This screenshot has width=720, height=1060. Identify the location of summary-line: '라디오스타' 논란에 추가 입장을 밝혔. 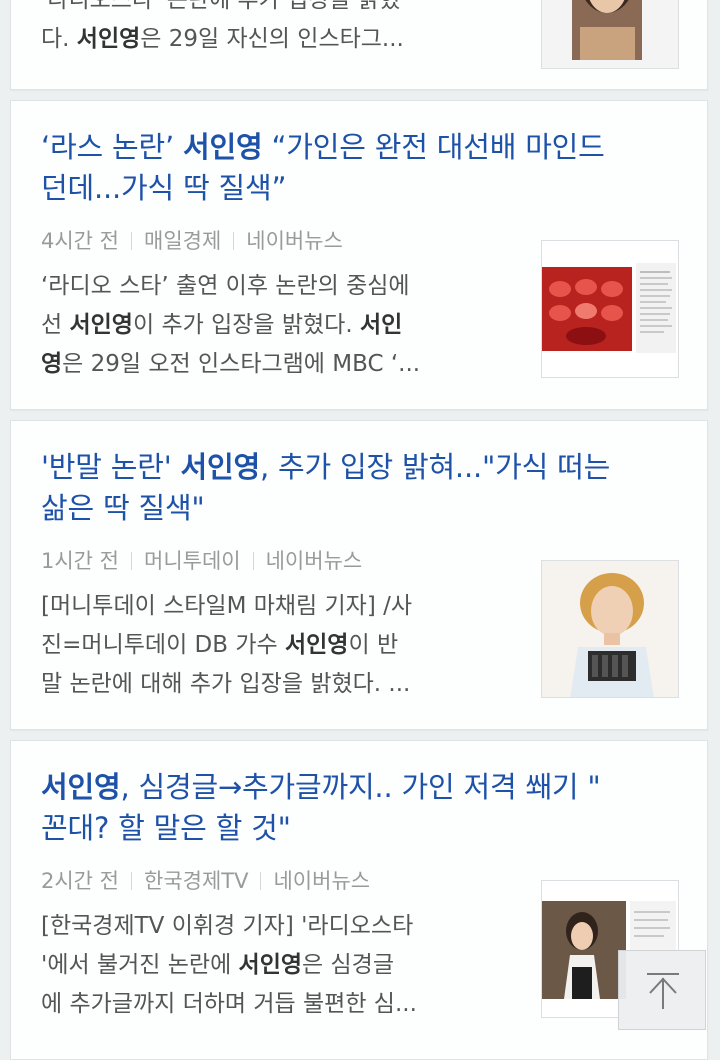
(221, 6).